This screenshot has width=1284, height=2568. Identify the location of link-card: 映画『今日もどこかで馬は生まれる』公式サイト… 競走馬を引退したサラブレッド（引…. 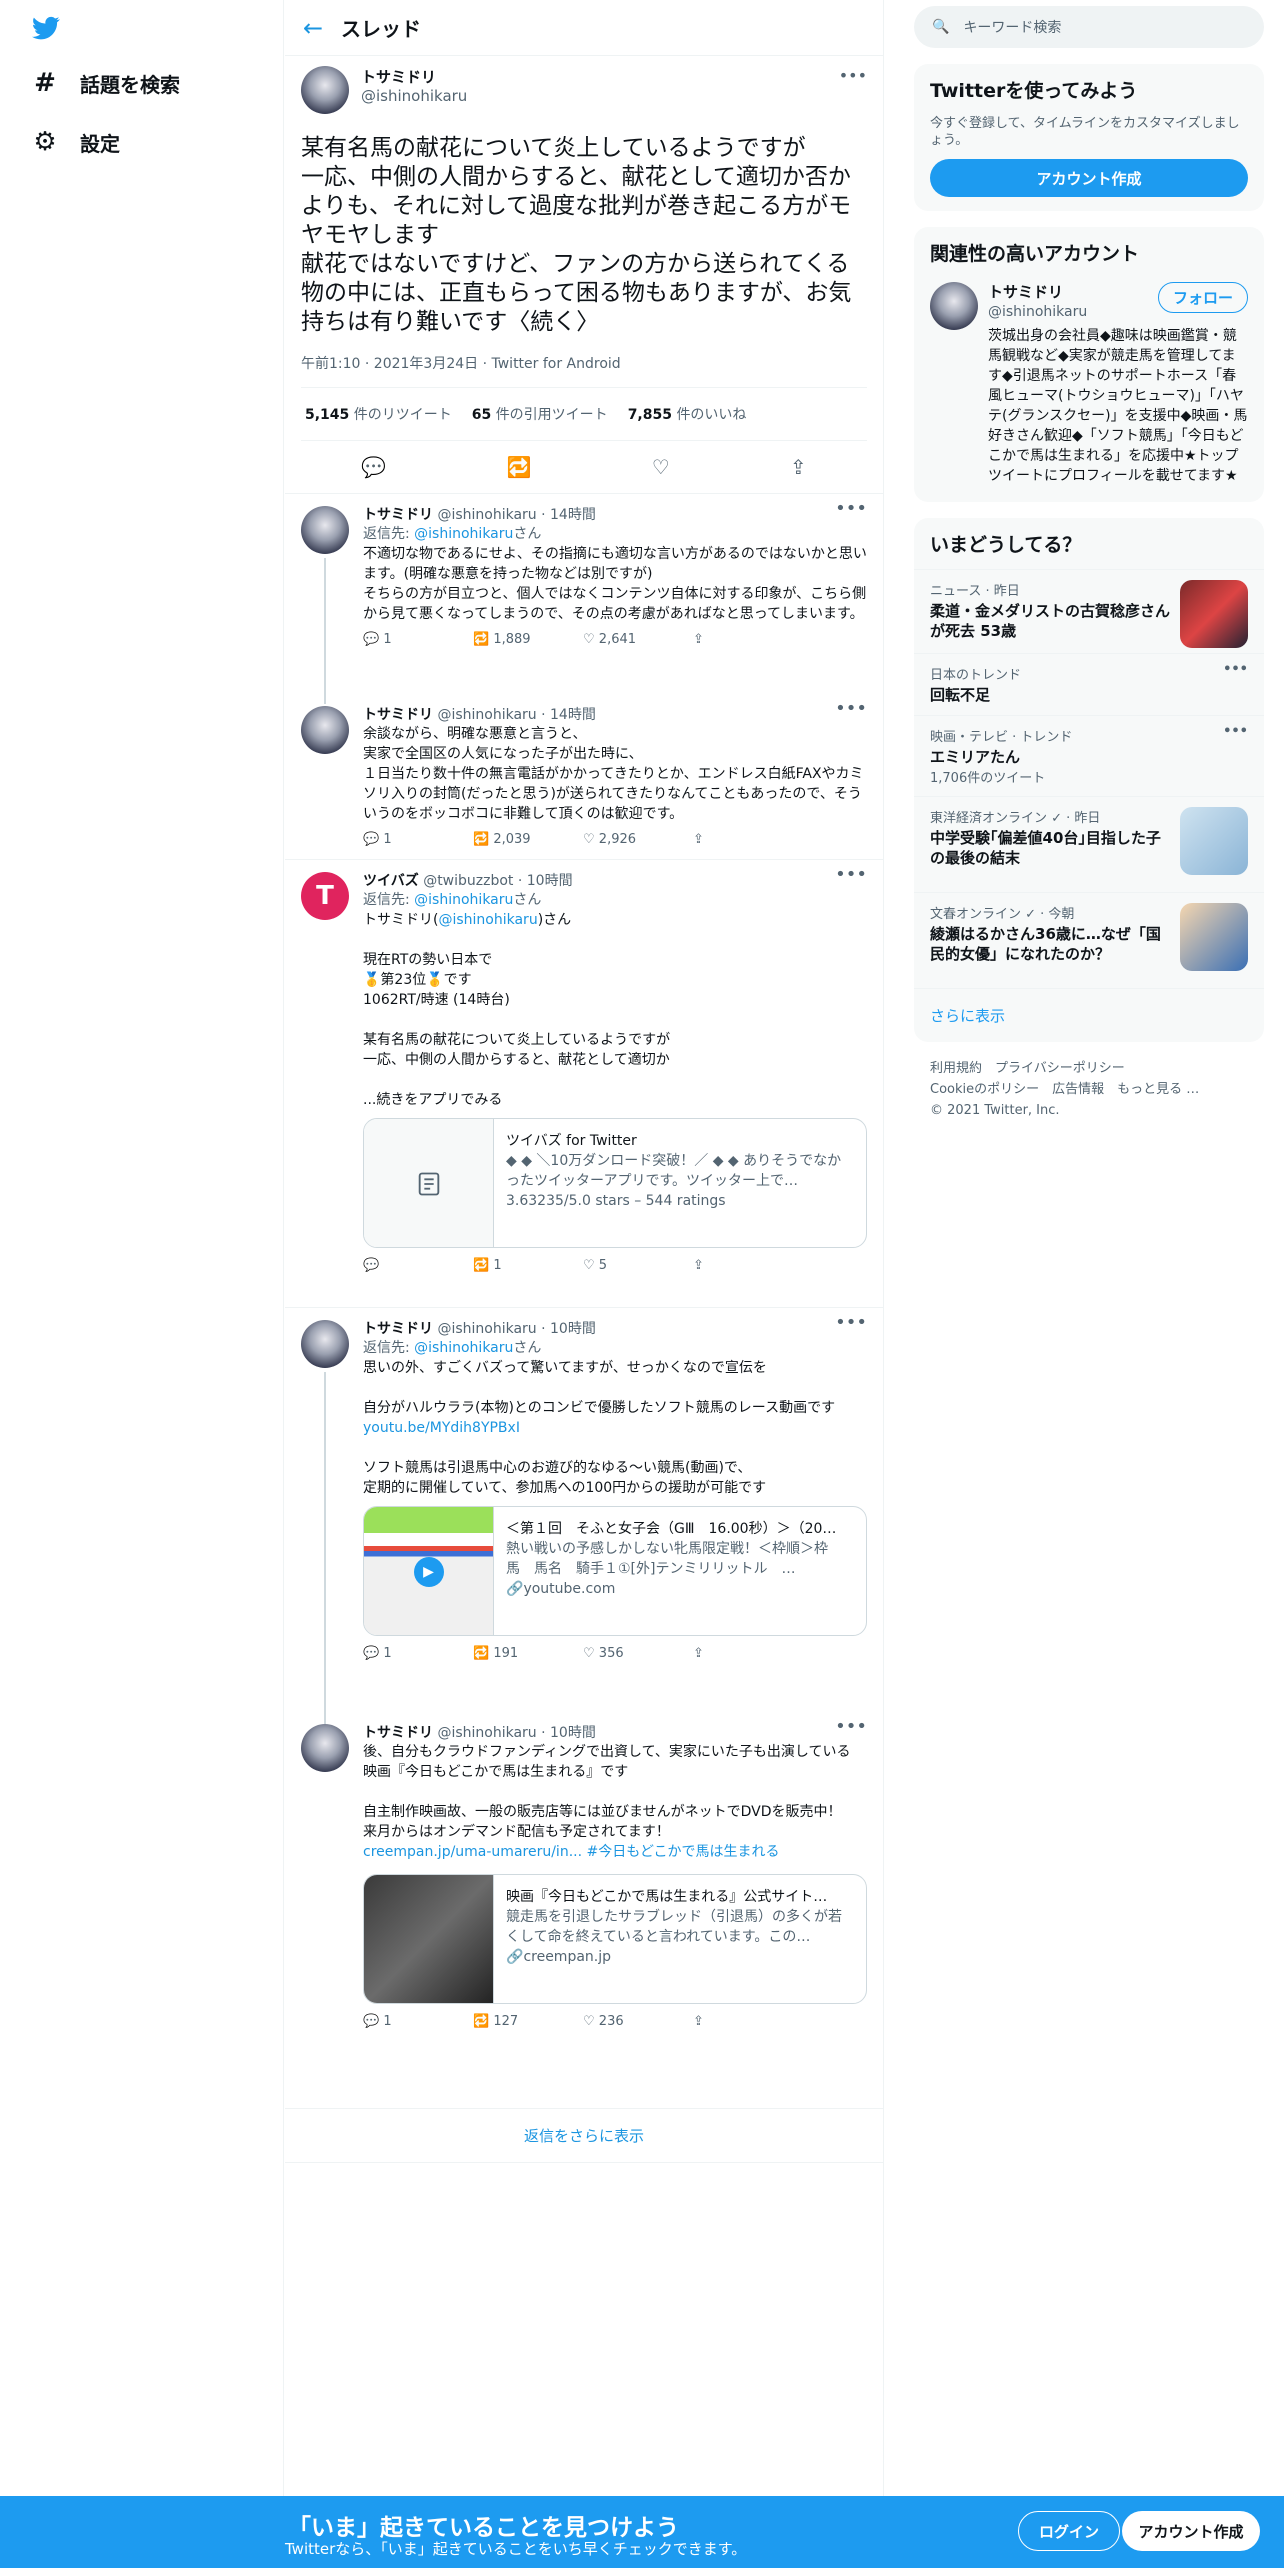
(615, 1939).